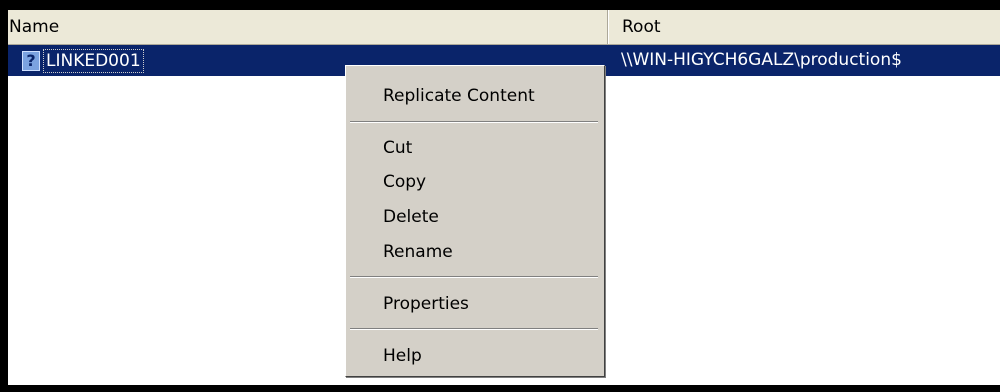  Describe the element at coordinates (93, 60) in the screenshot. I see `row-name-label: LINKED001` at that location.